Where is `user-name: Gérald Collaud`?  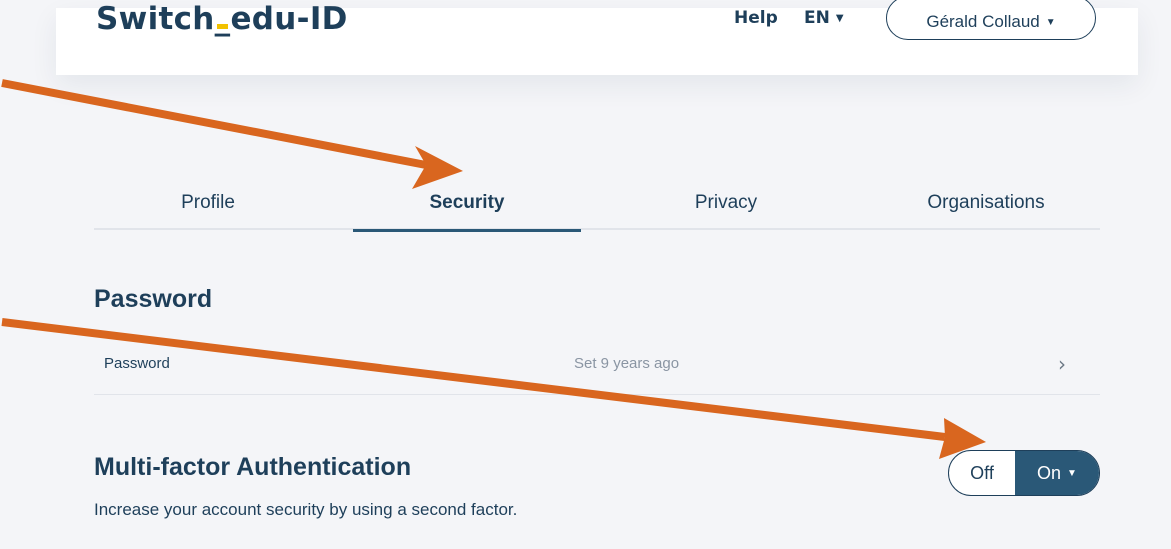
user-name: Gérald Collaud is located at coordinates (983, 21).